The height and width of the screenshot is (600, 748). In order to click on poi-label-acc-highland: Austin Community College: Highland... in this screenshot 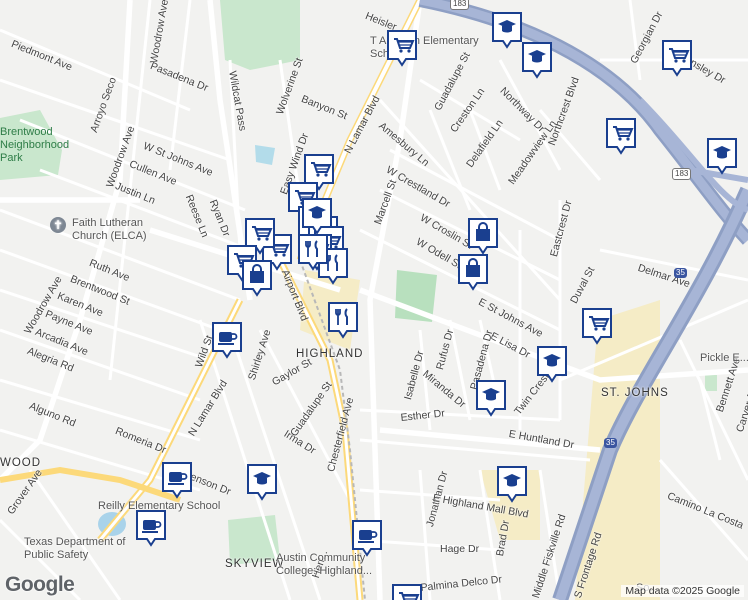, I will do `click(341, 565)`.